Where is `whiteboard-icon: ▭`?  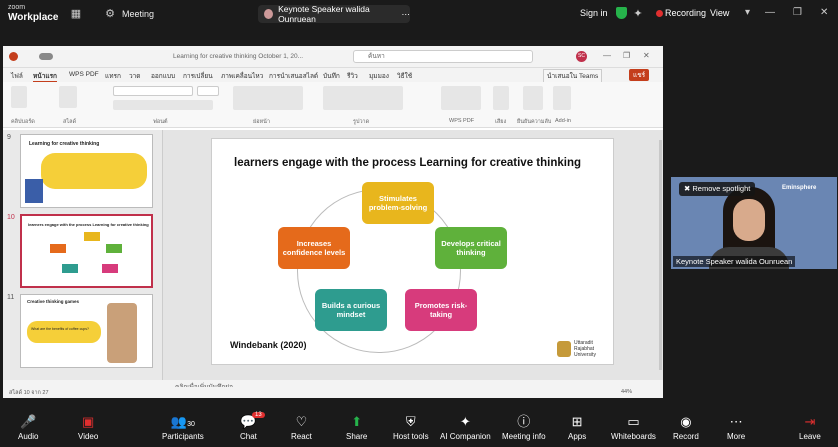 whiteboard-icon: ▭ is located at coordinates (633, 421).